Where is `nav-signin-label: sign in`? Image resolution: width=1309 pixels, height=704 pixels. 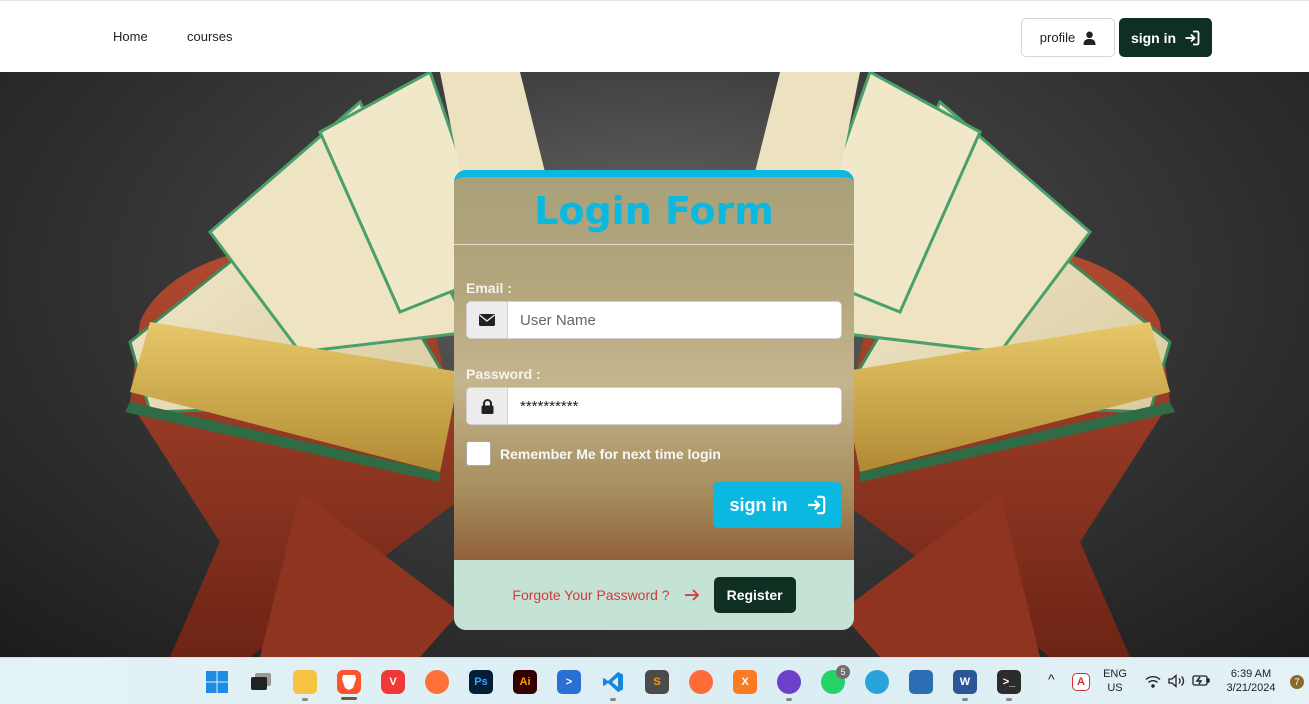
nav-signin-label: sign in is located at coordinates (1153, 37).